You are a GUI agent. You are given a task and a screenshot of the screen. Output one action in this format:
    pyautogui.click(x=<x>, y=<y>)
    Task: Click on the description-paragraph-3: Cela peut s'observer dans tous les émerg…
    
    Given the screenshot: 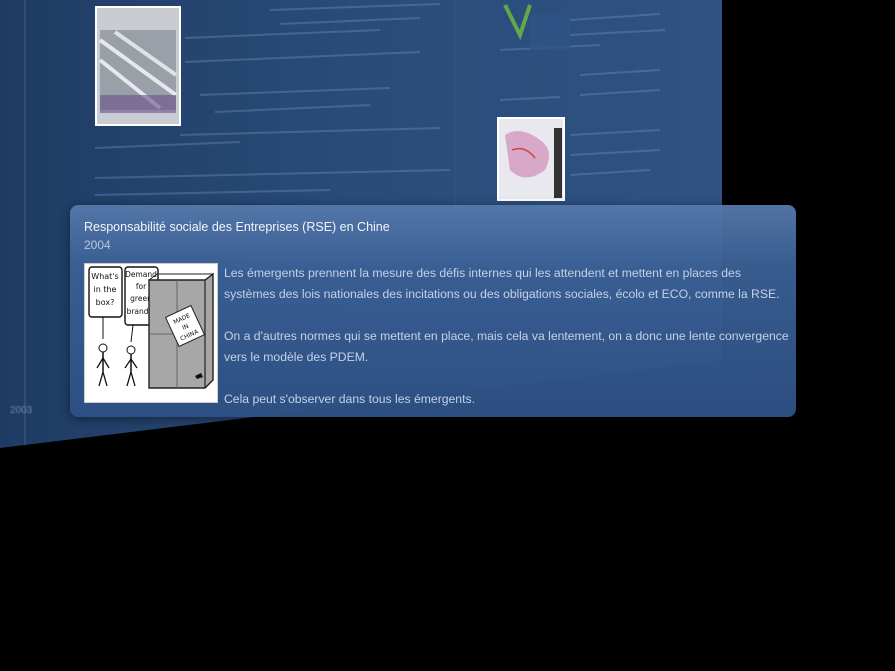 What is the action you would take?
    pyautogui.click(x=349, y=399)
    